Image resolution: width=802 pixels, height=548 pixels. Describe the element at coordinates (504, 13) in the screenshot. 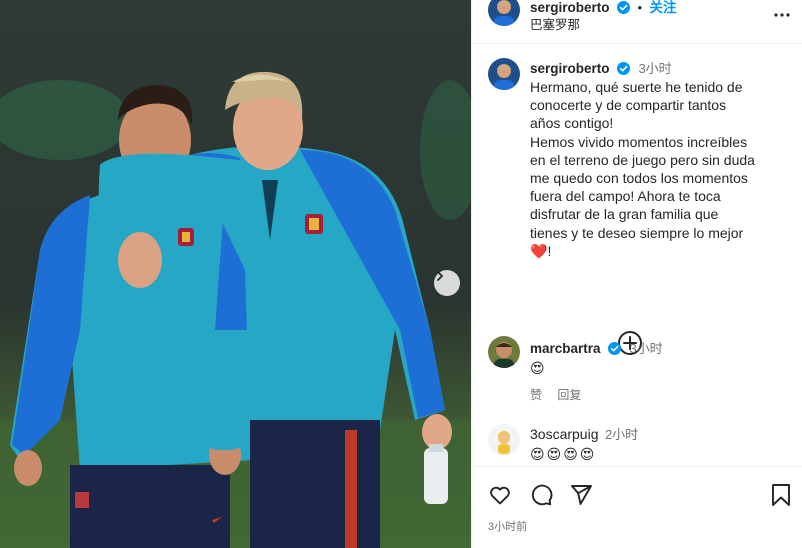

I see `author-avatar` at that location.